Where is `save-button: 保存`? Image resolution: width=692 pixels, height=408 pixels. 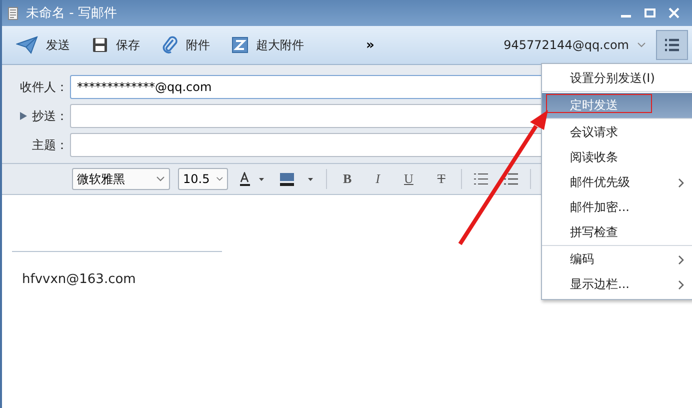
save-button: 保存 is located at coordinates (116, 45).